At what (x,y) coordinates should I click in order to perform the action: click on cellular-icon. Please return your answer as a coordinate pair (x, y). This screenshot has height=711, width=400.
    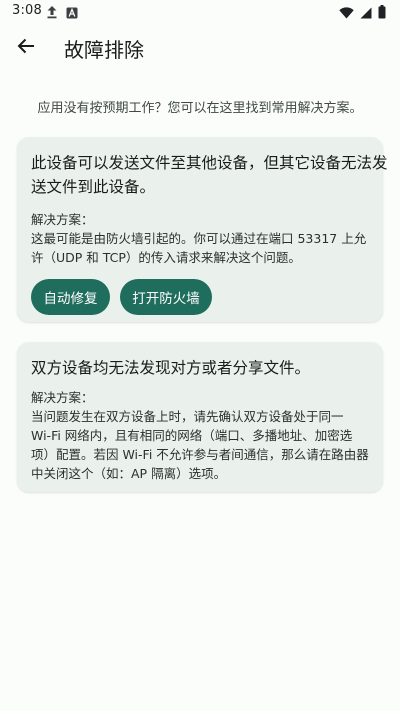
    Looking at the image, I should click on (366, 13).